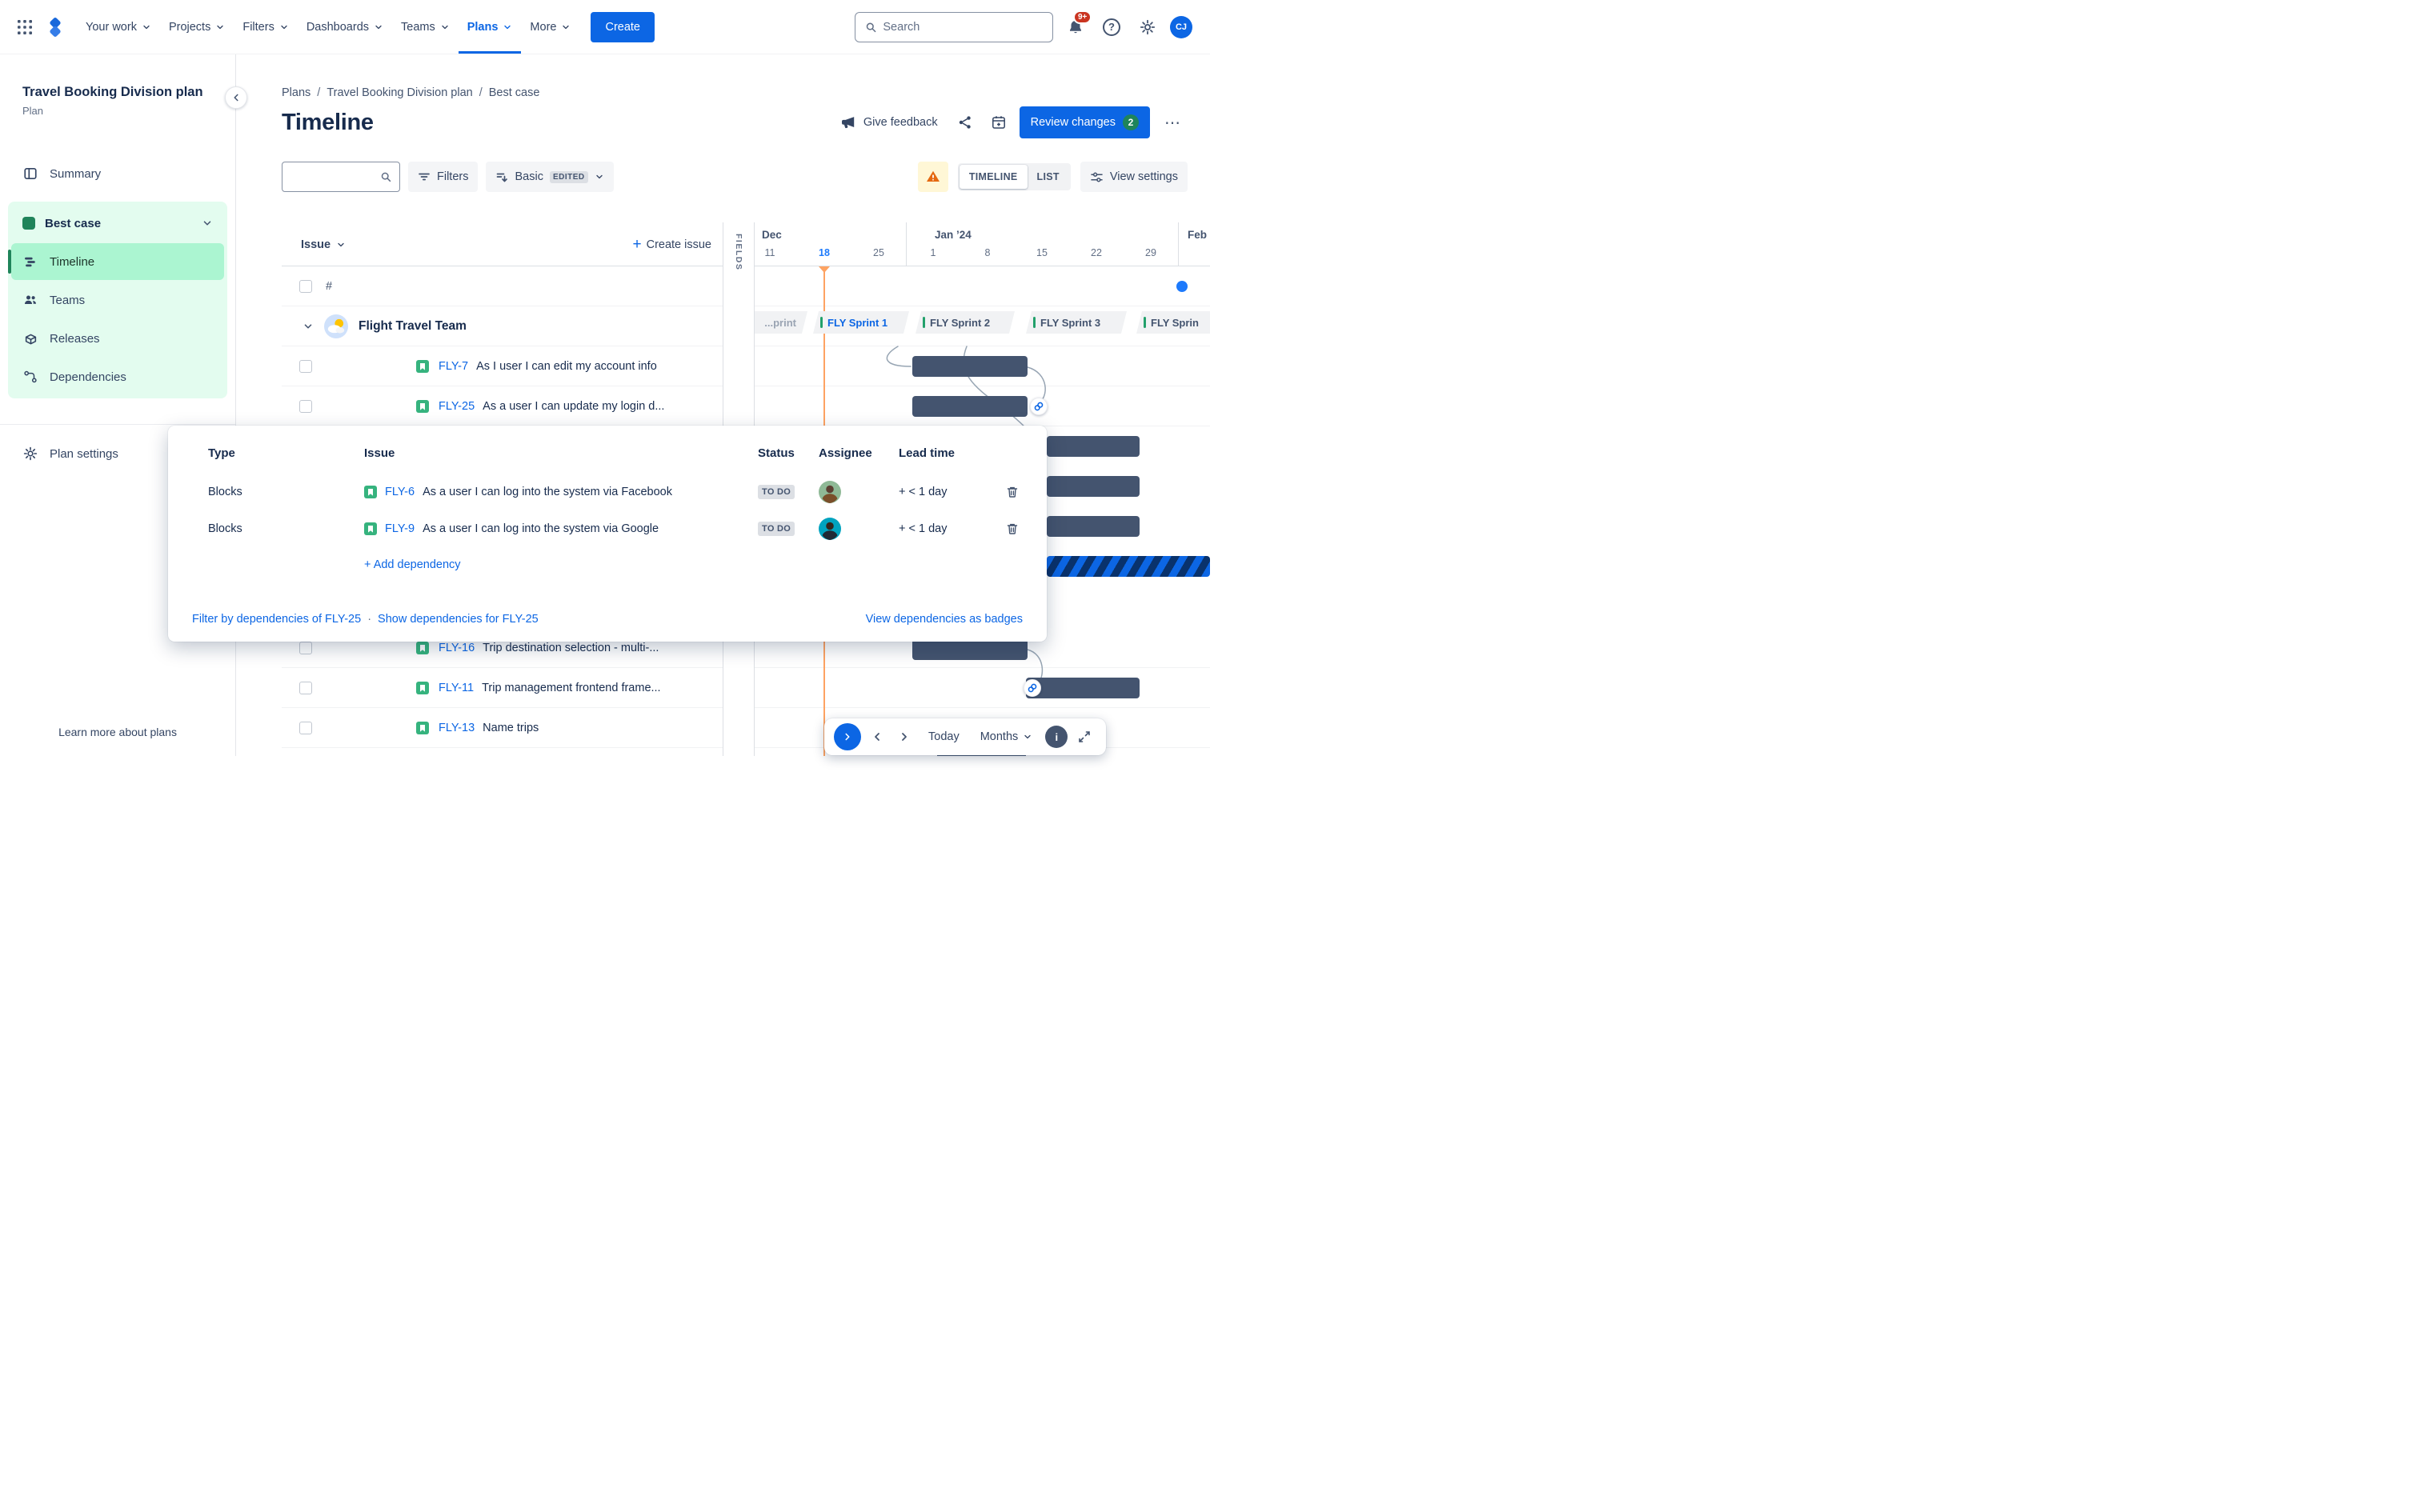 The width and height of the screenshot is (2420, 1512). What do you see at coordinates (457, 406) in the screenshot?
I see `issue-key-link: FLY-25` at bounding box center [457, 406].